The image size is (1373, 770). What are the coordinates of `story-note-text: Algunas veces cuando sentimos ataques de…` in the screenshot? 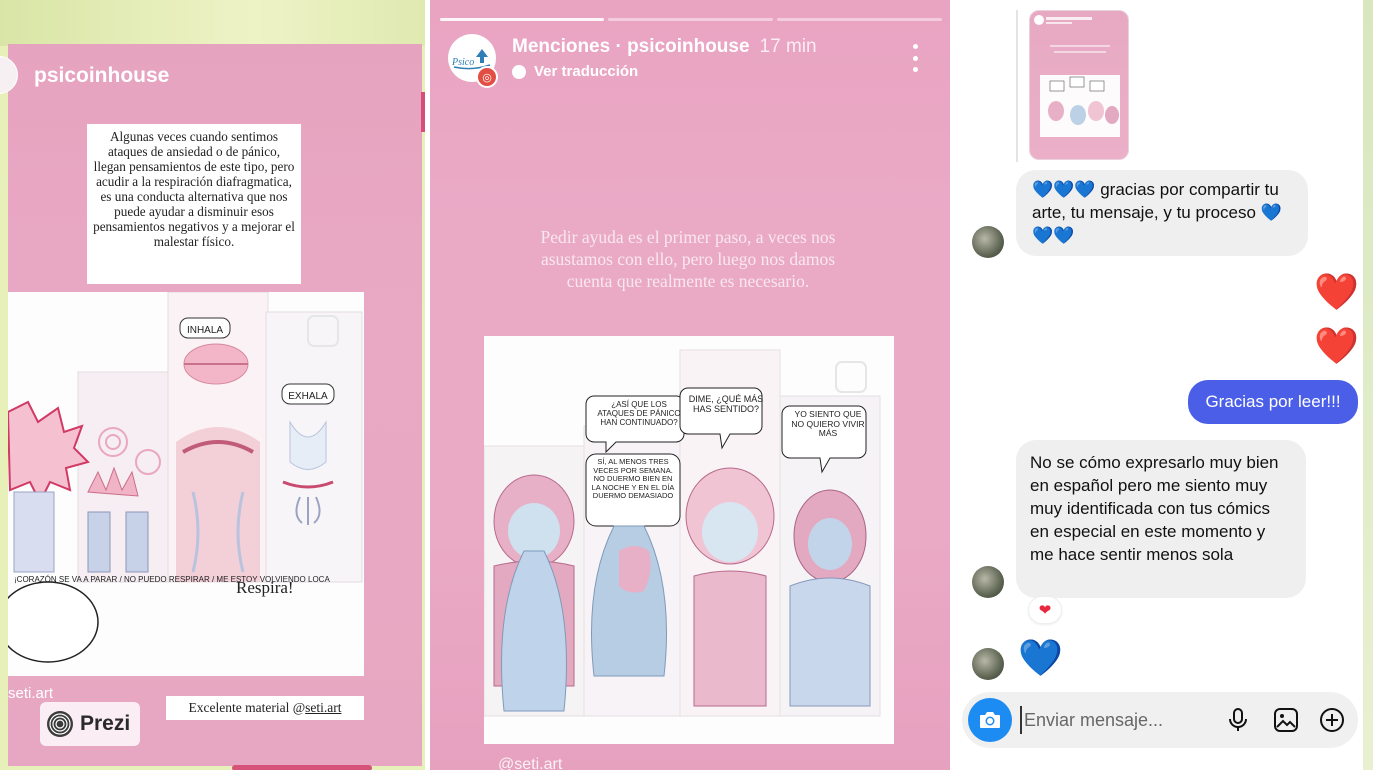 It's located at (194, 204).